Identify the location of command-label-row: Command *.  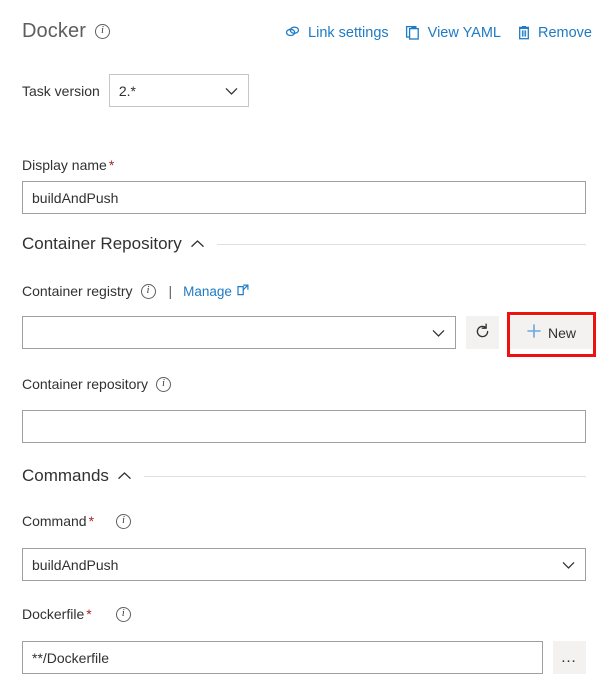
(77, 521).